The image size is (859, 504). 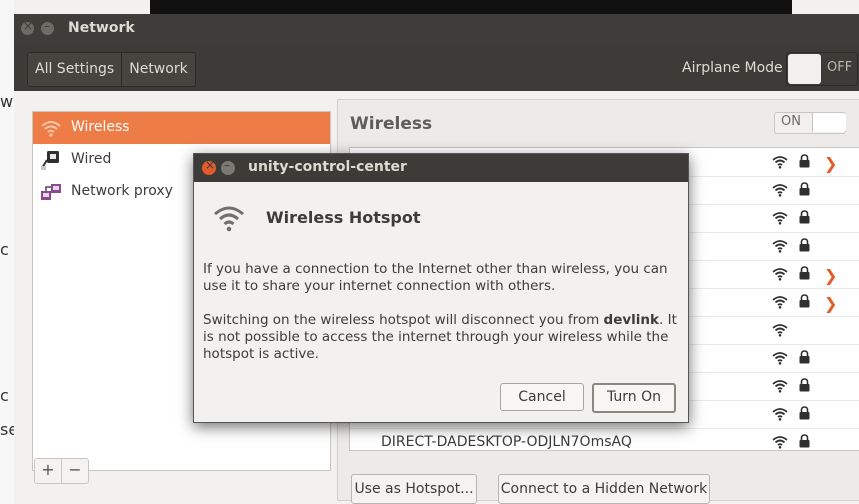 I want to click on background-window-edge, so click(x=471, y=7).